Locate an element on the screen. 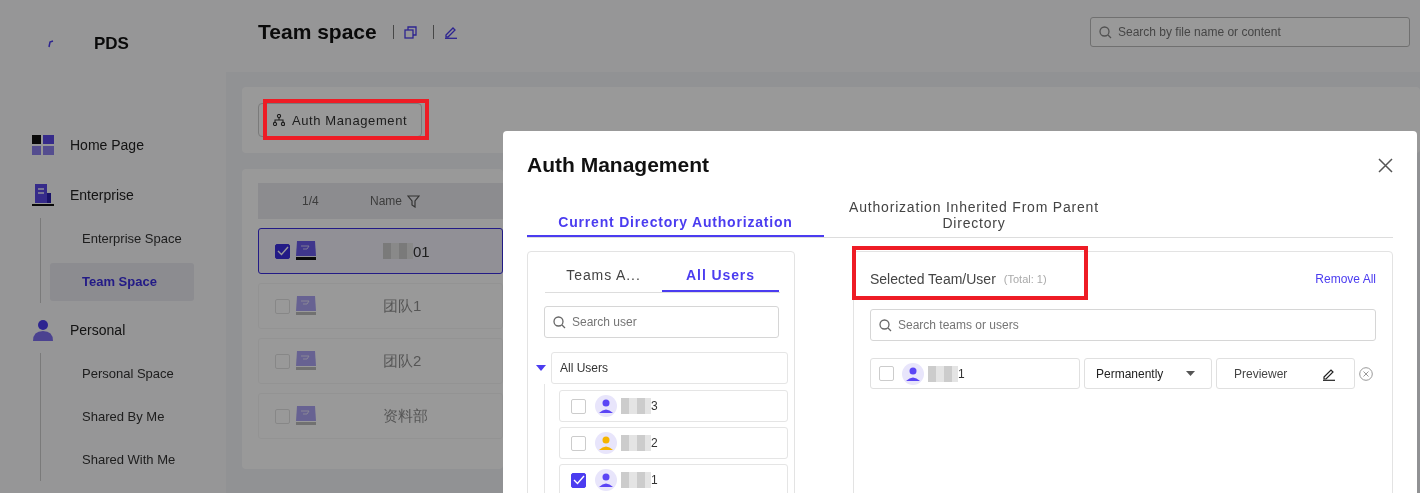  logo-icon is located at coordinates (51, 44).